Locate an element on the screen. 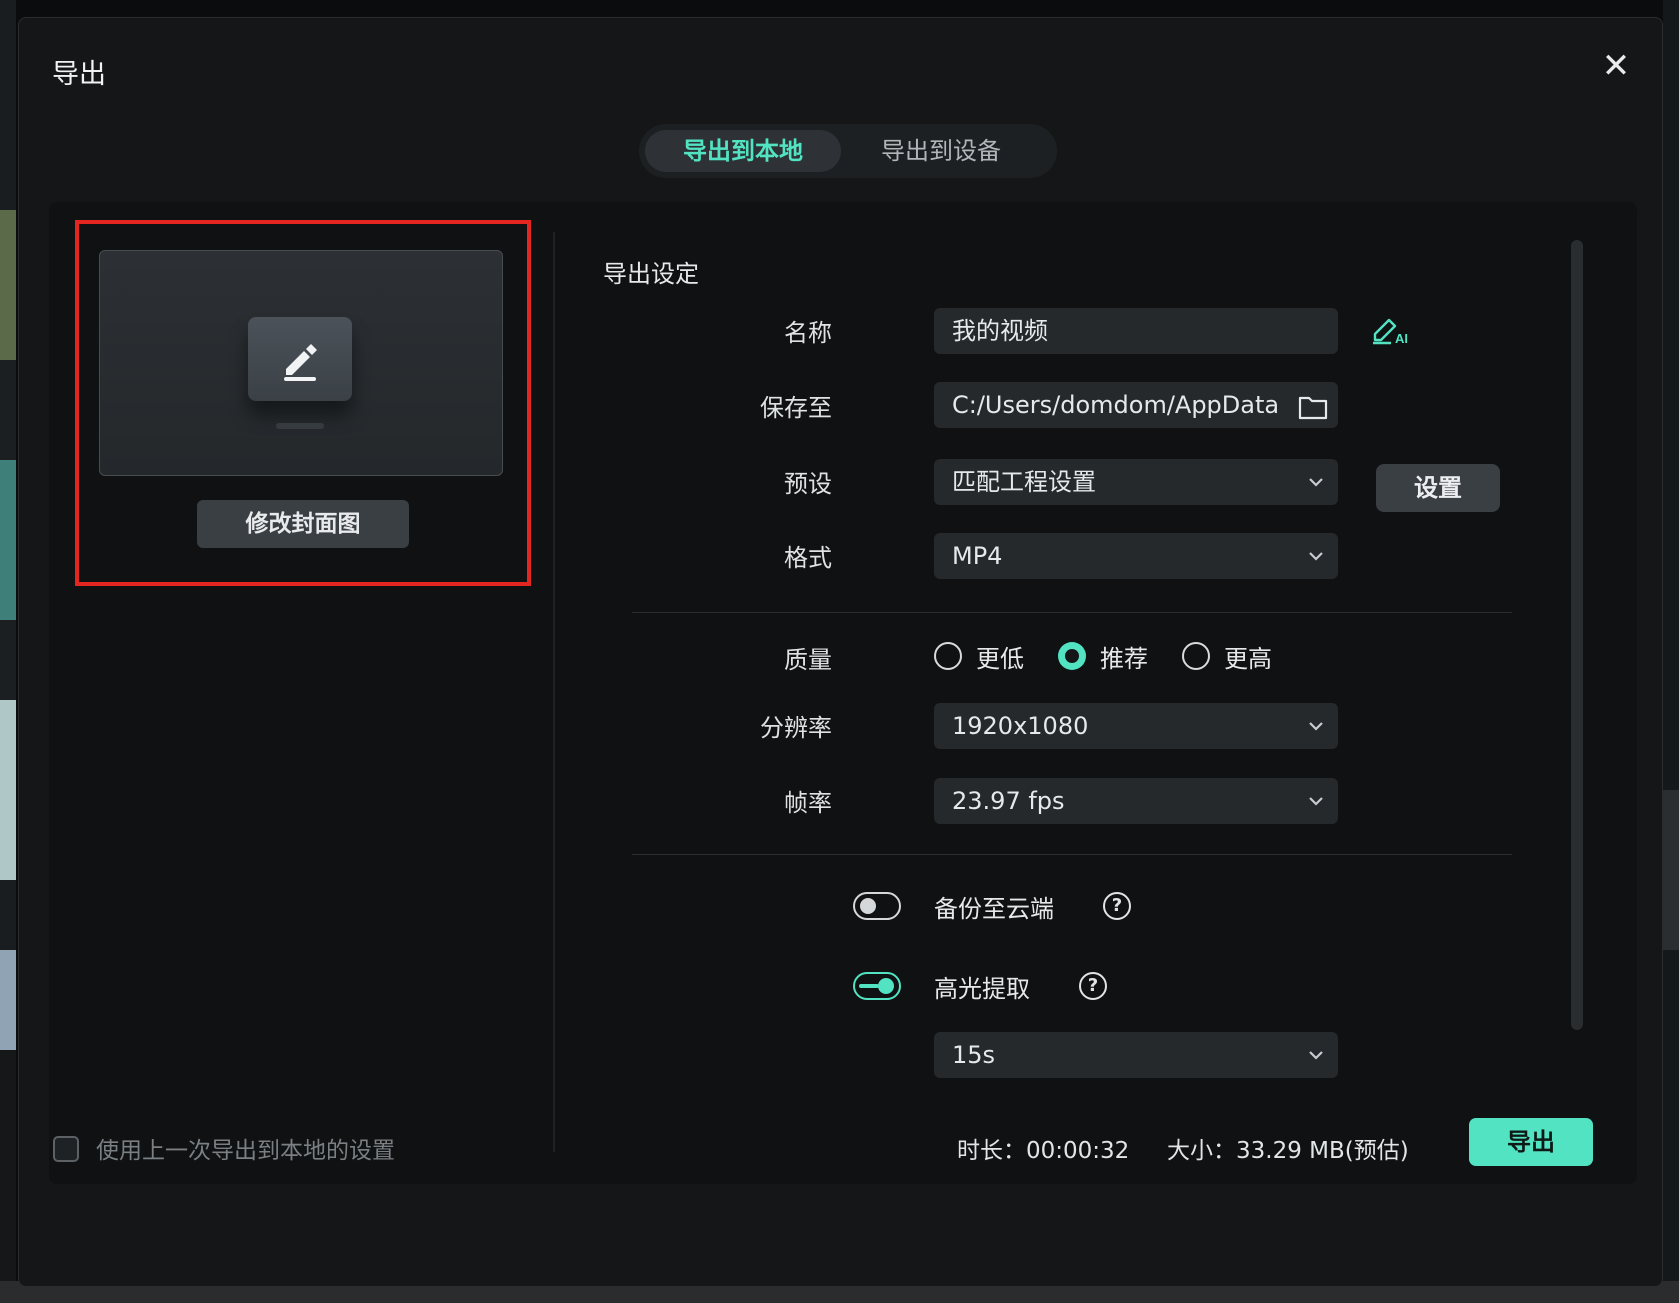  section-title: 导出设定 is located at coordinates (651, 274).